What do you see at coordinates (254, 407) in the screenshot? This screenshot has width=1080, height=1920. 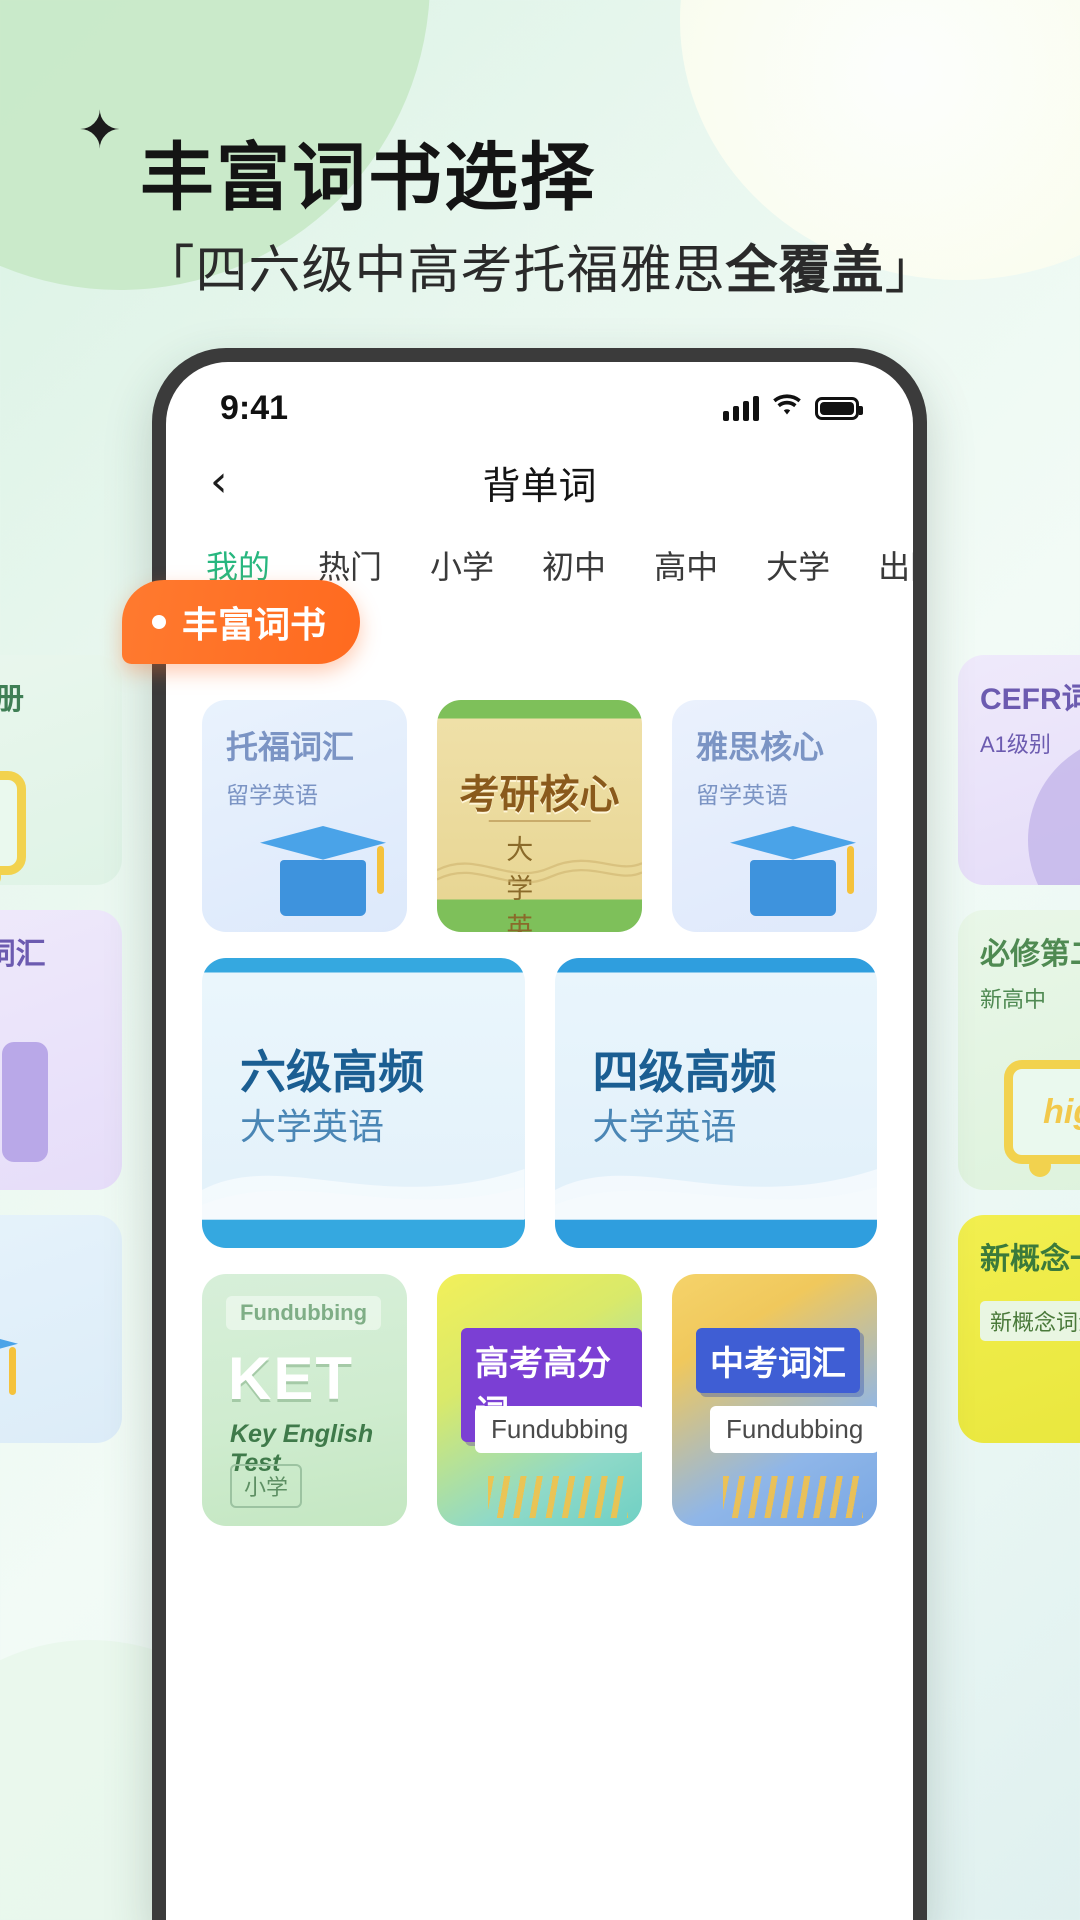 I see `status-time: 9:41` at bounding box center [254, 407].